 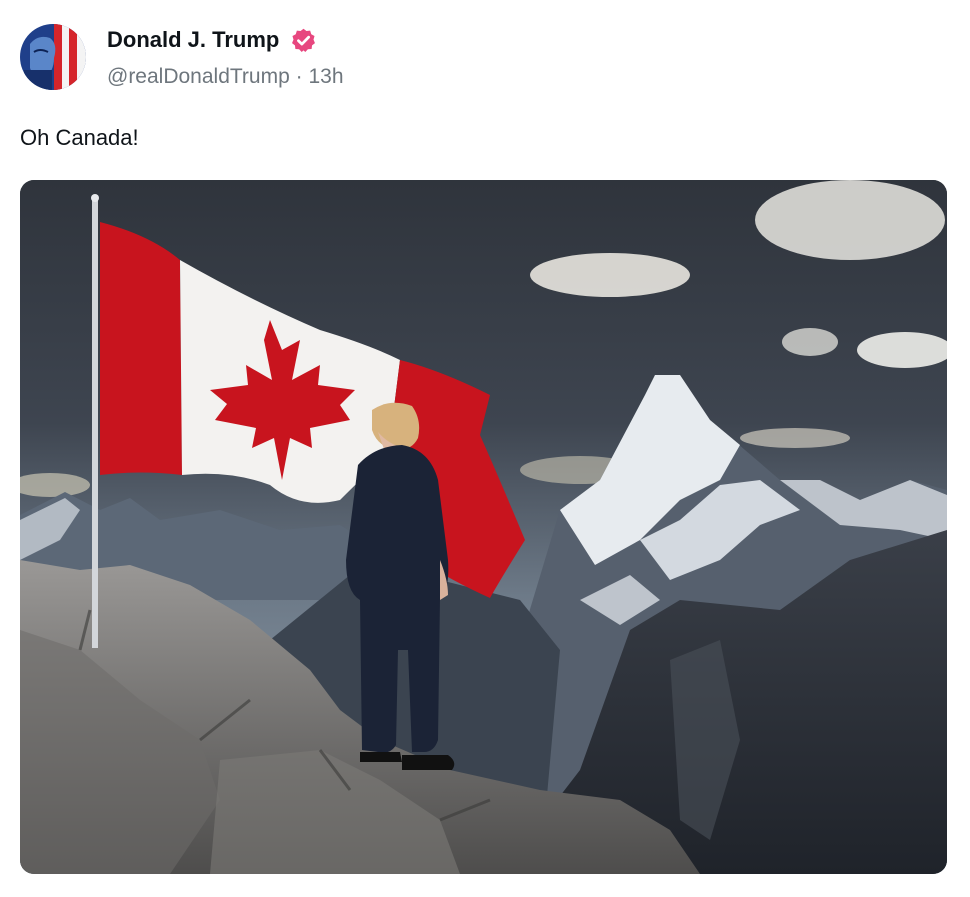 I want to click on post-meta: @realDonaldTrump · 13h, so click(x=225, y=77).